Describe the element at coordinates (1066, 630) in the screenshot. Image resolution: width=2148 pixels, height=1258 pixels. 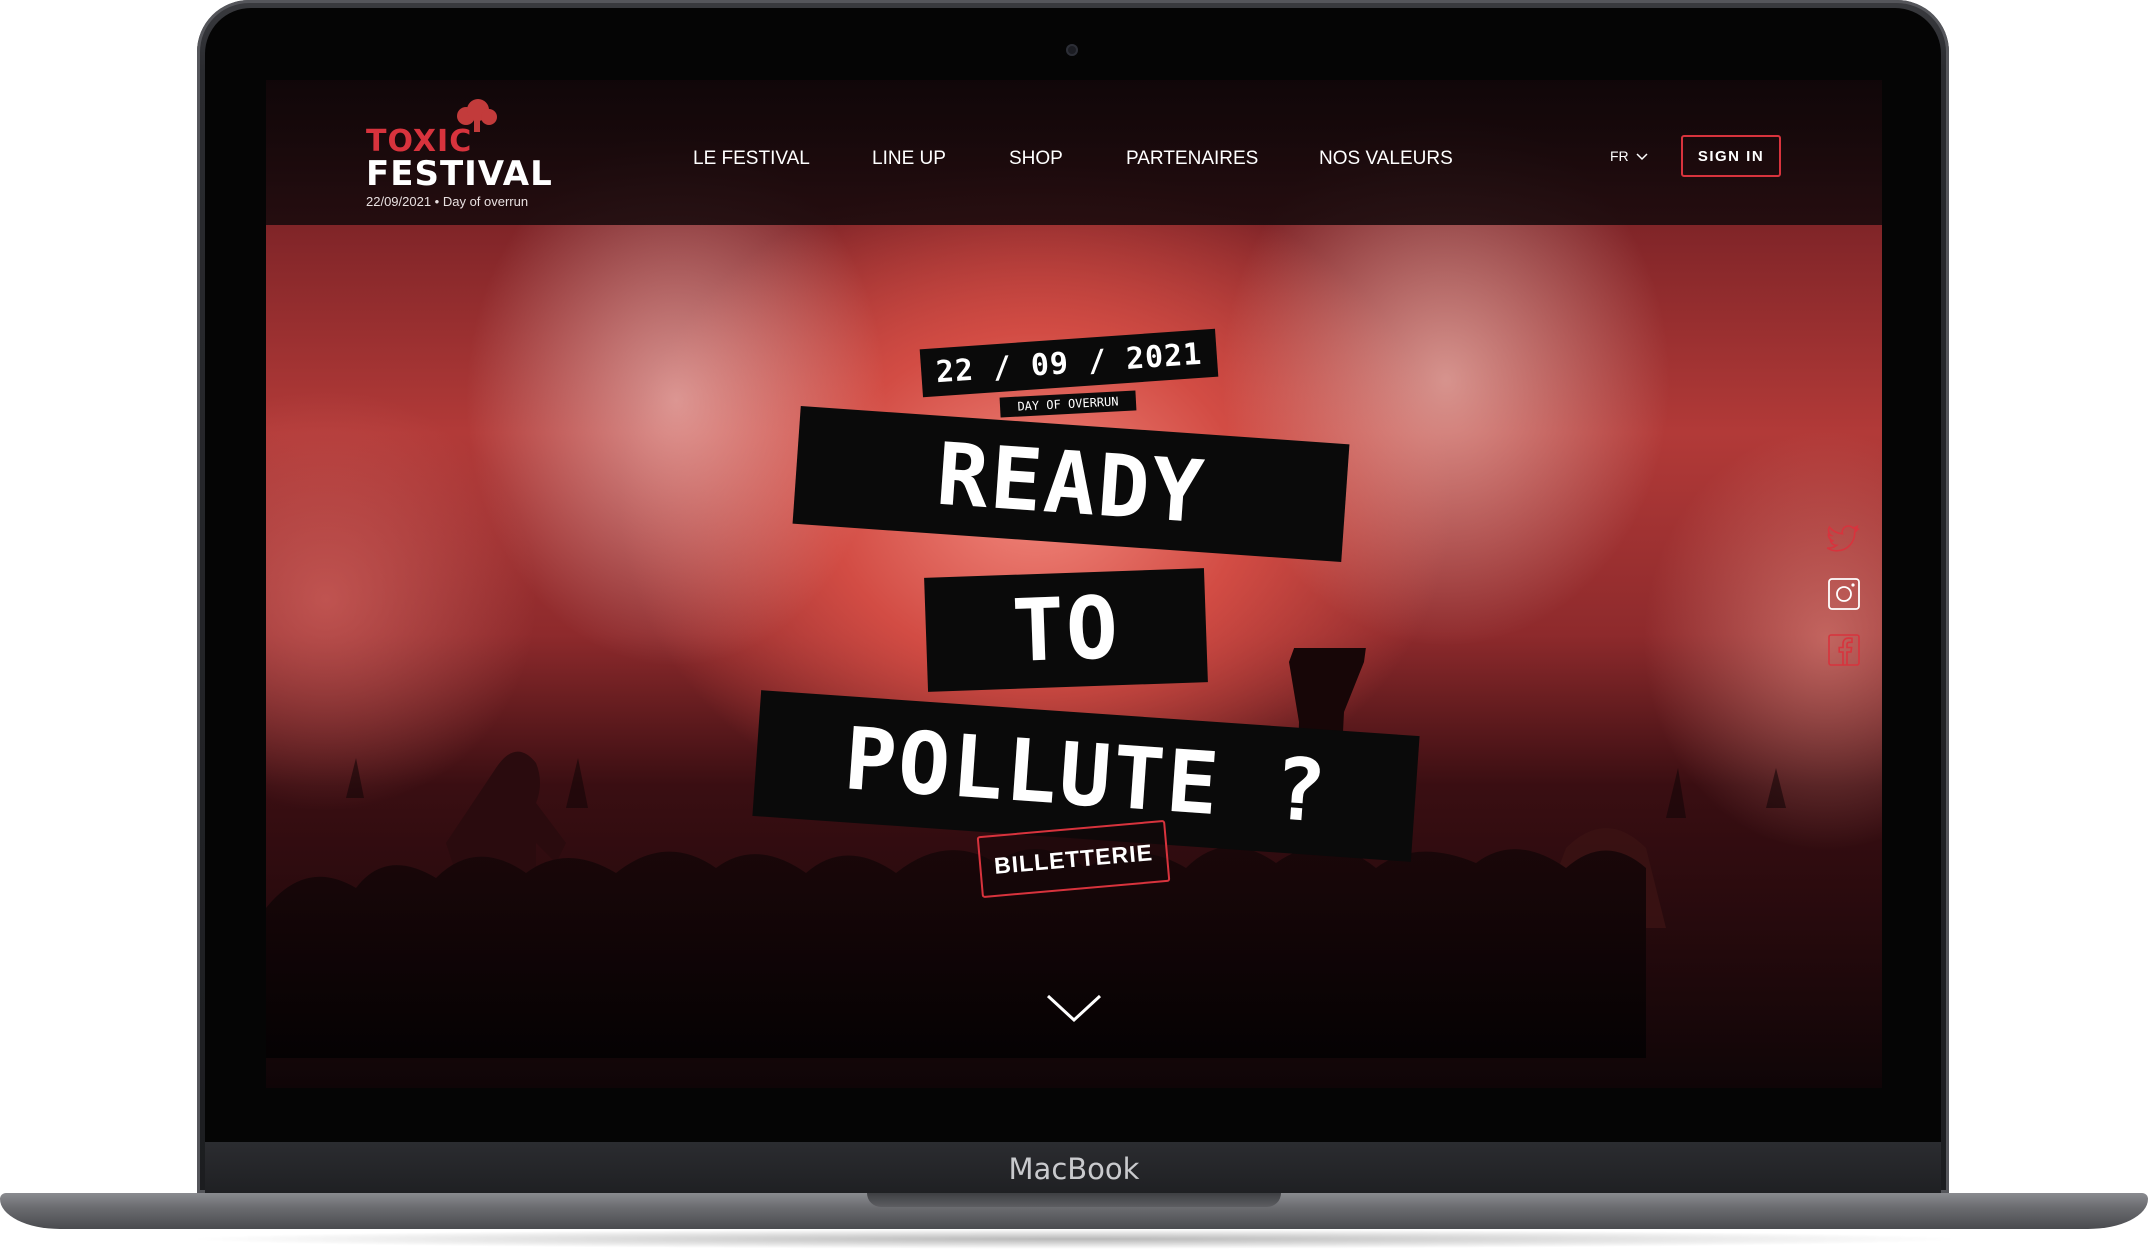
I see `hero-line-to: TO` at that location.